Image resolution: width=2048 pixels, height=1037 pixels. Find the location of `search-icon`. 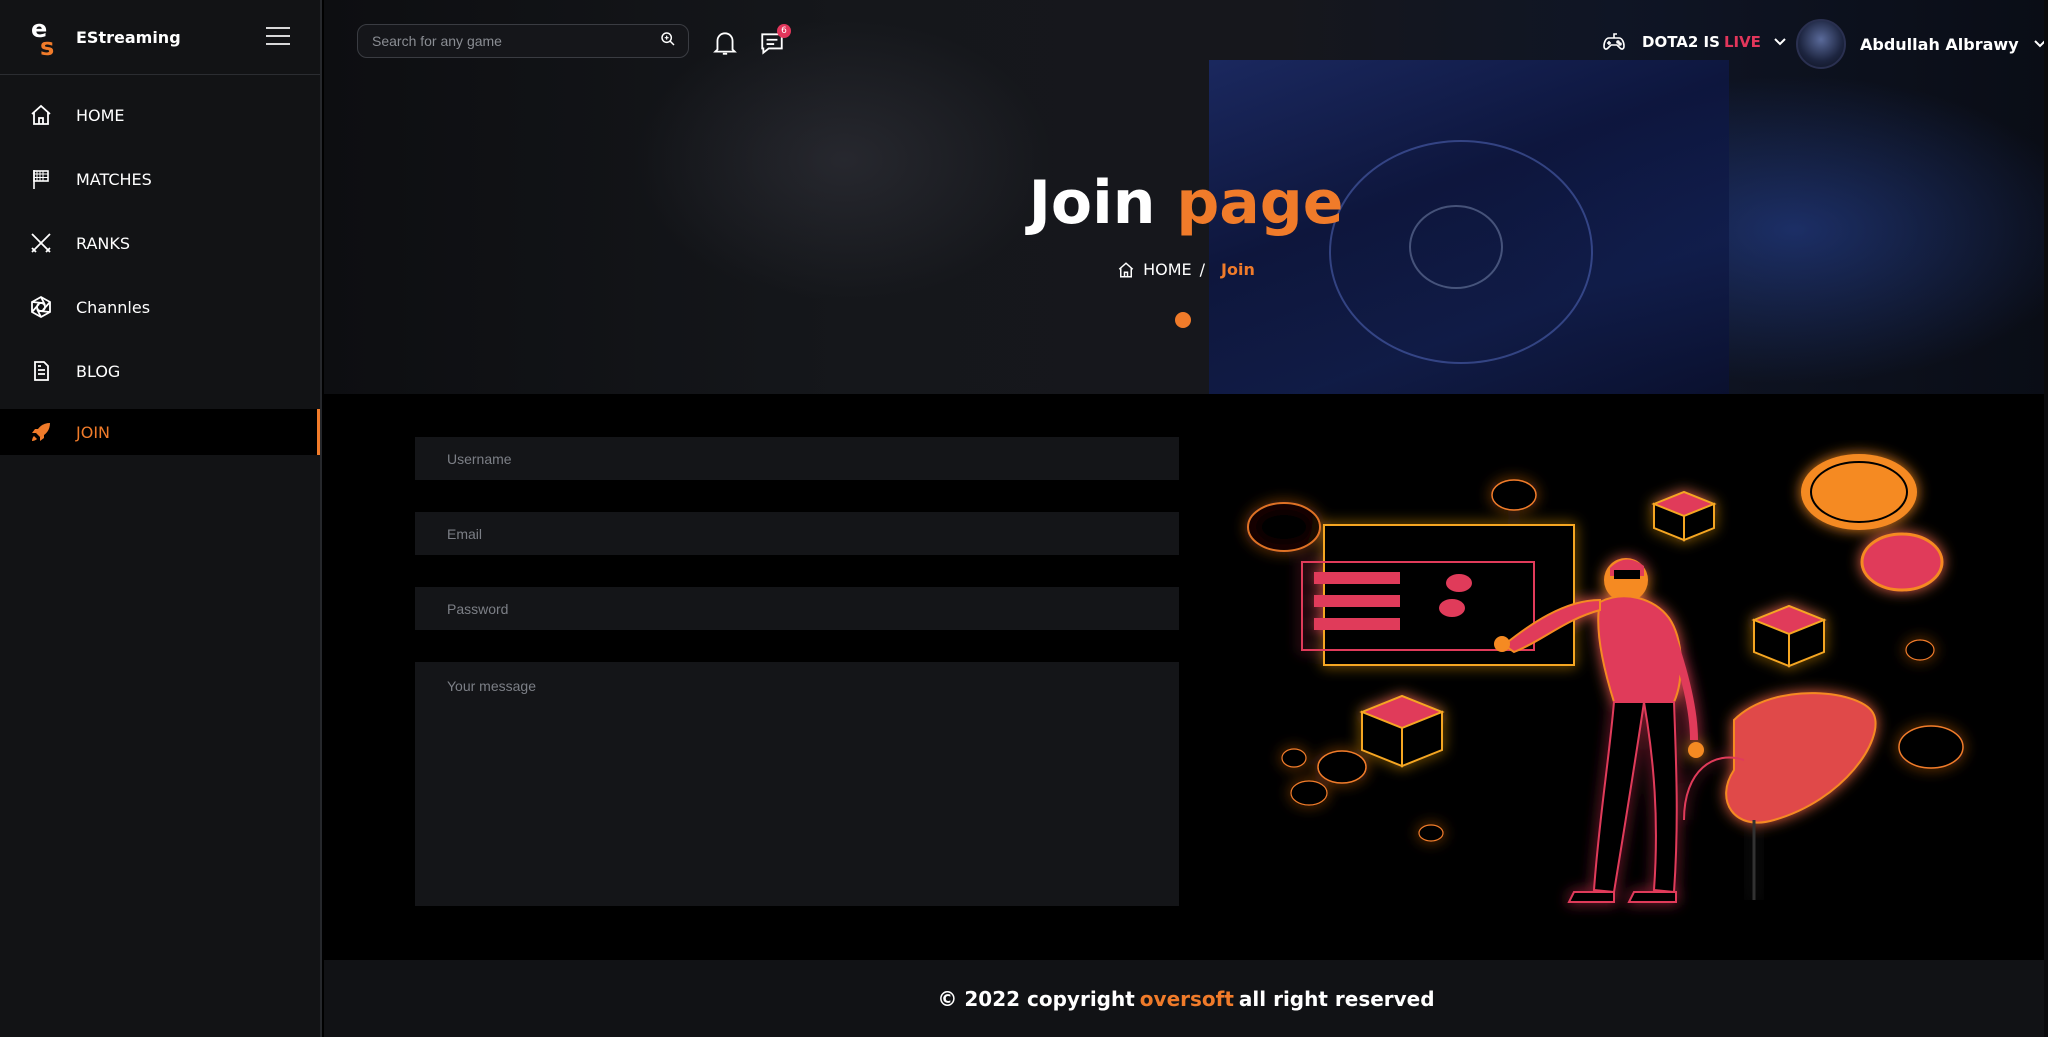

search-icon is located at coordinates (668, 41).